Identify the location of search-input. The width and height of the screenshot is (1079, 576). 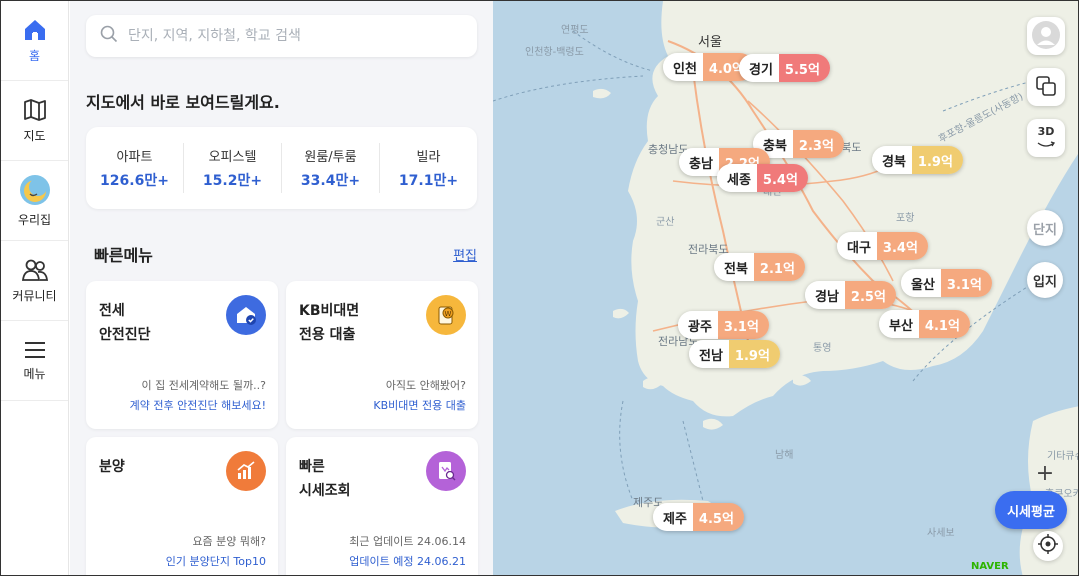
(288, 36).